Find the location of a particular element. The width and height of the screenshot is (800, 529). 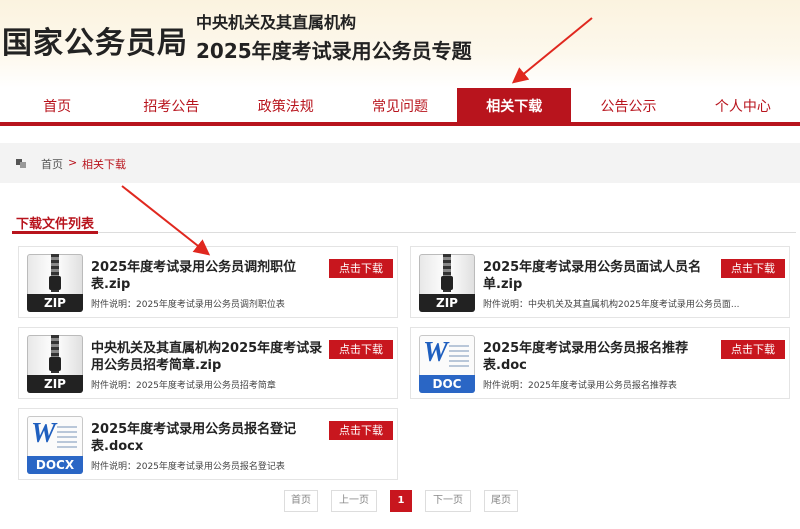

nav-item-recruitment-notice: 招考公告 is located at coordinates (171, 107).